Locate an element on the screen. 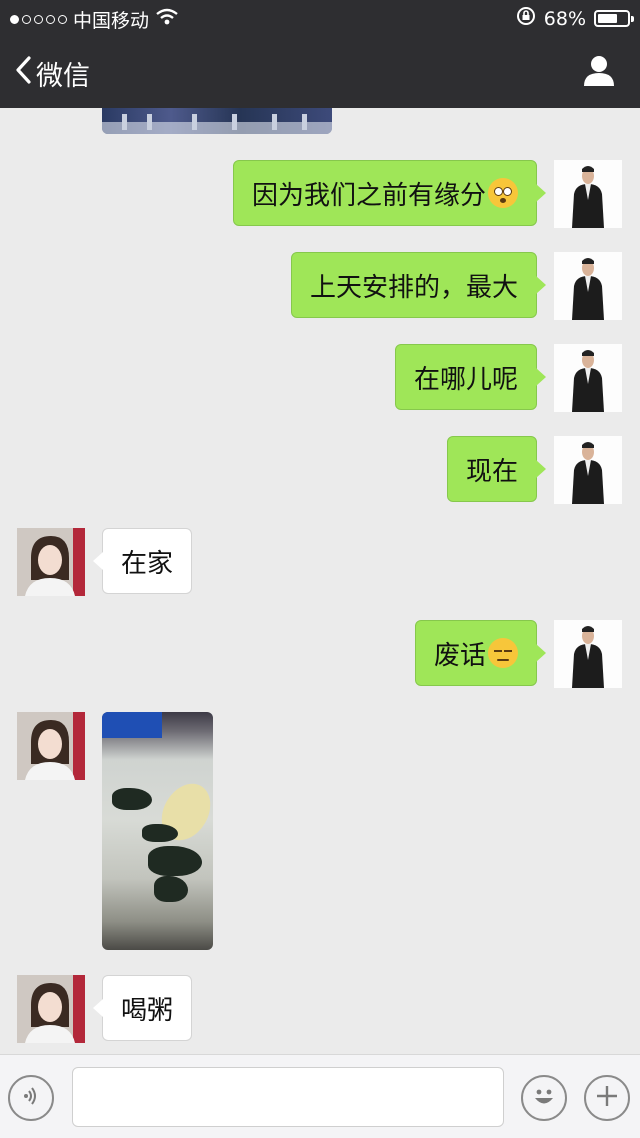 This screenshot has width=640, height=1138. signal-strength-icon is located at coordinates (38, 19).